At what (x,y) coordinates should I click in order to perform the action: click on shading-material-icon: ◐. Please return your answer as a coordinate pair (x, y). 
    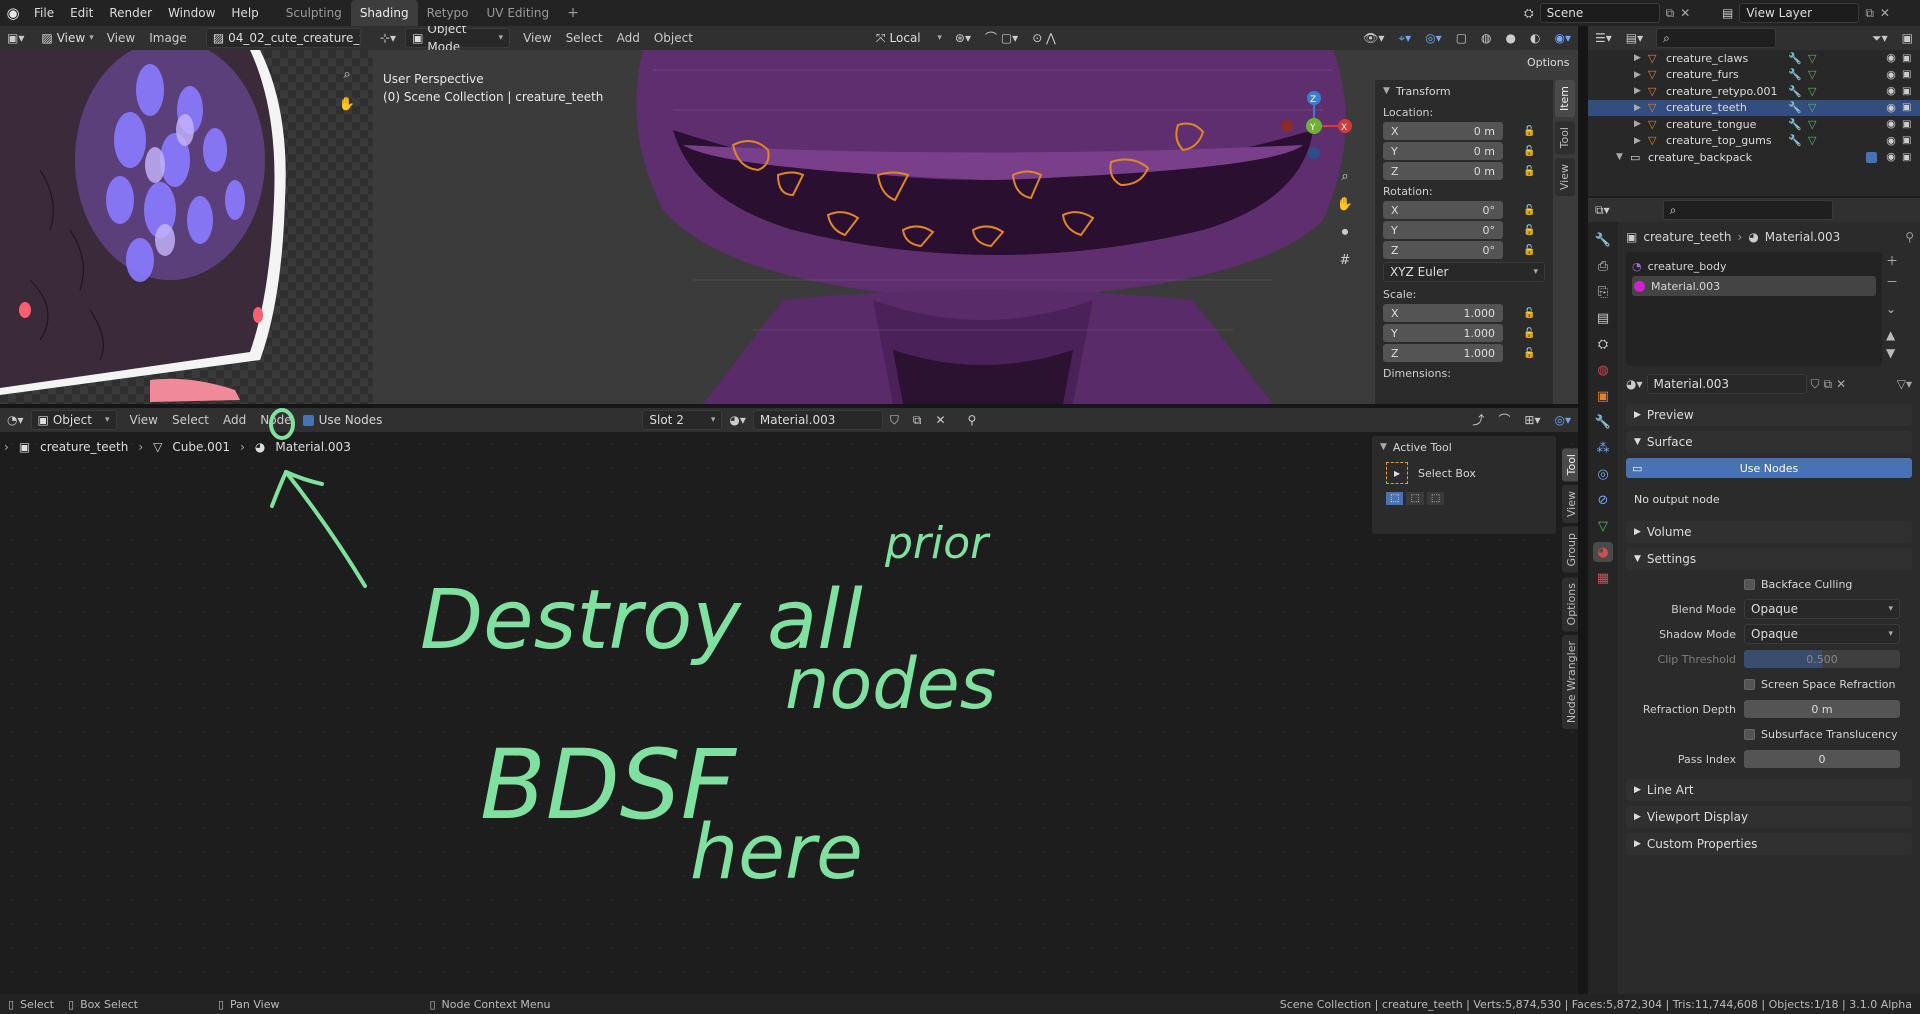
    Looking at the image, I should click on (1535, 38).